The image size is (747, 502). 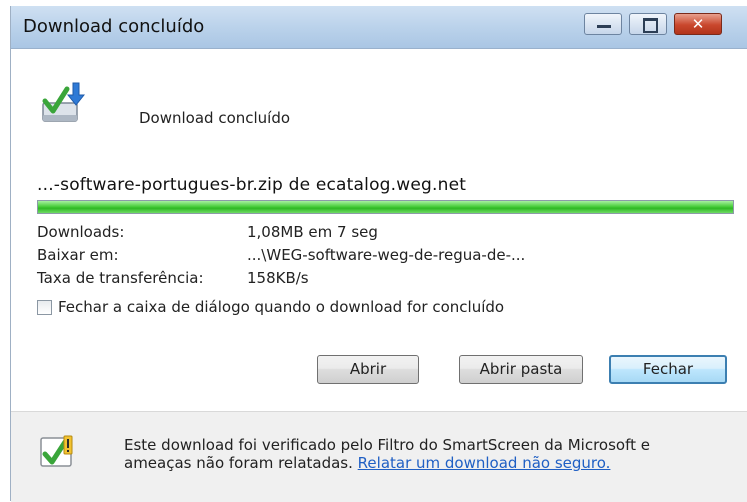 I want to click on download-progress-bar, so click(x=385, y=207).